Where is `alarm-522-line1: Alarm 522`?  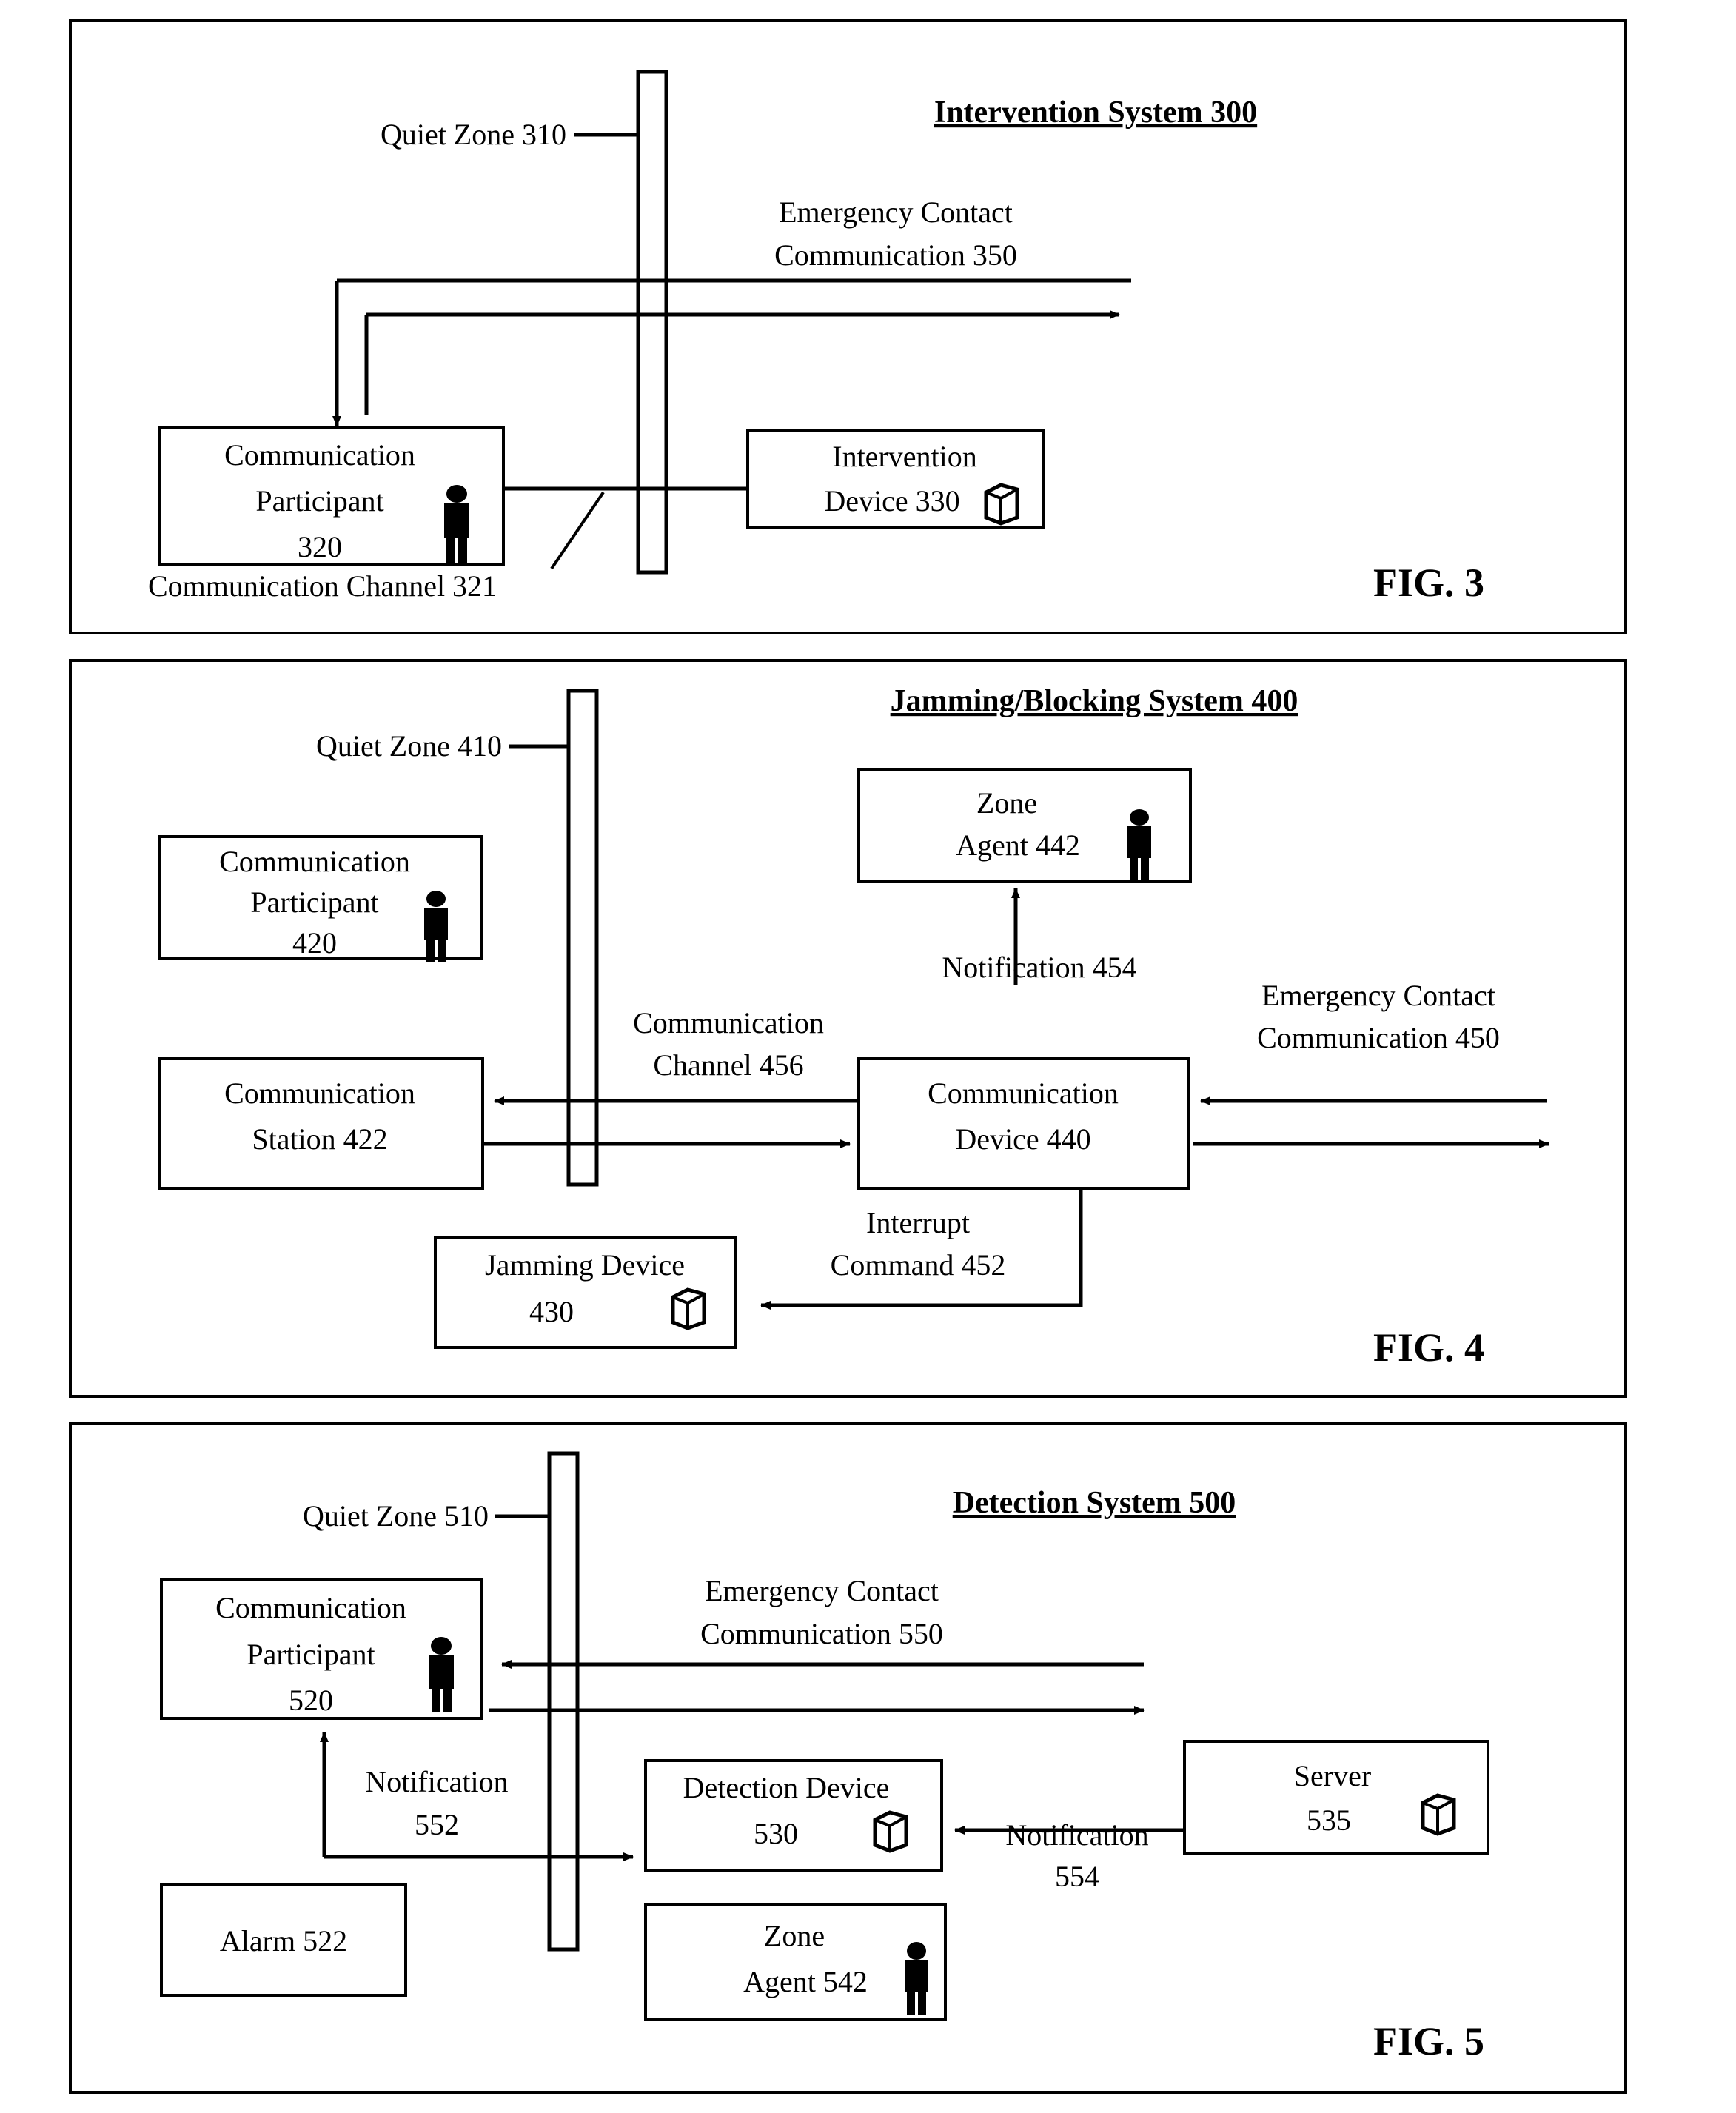
alarm-522-line1: Alarm 522 is located at coordinates (283, 1941).